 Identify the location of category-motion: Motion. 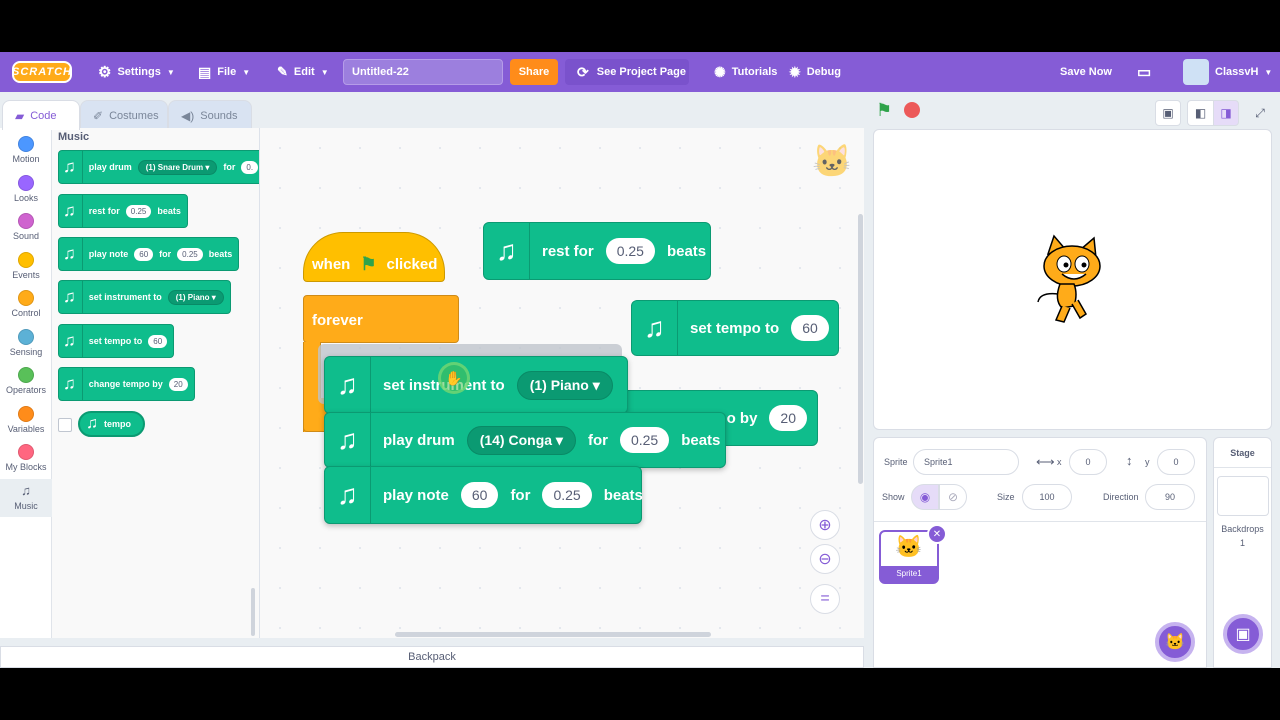
(26, 151).